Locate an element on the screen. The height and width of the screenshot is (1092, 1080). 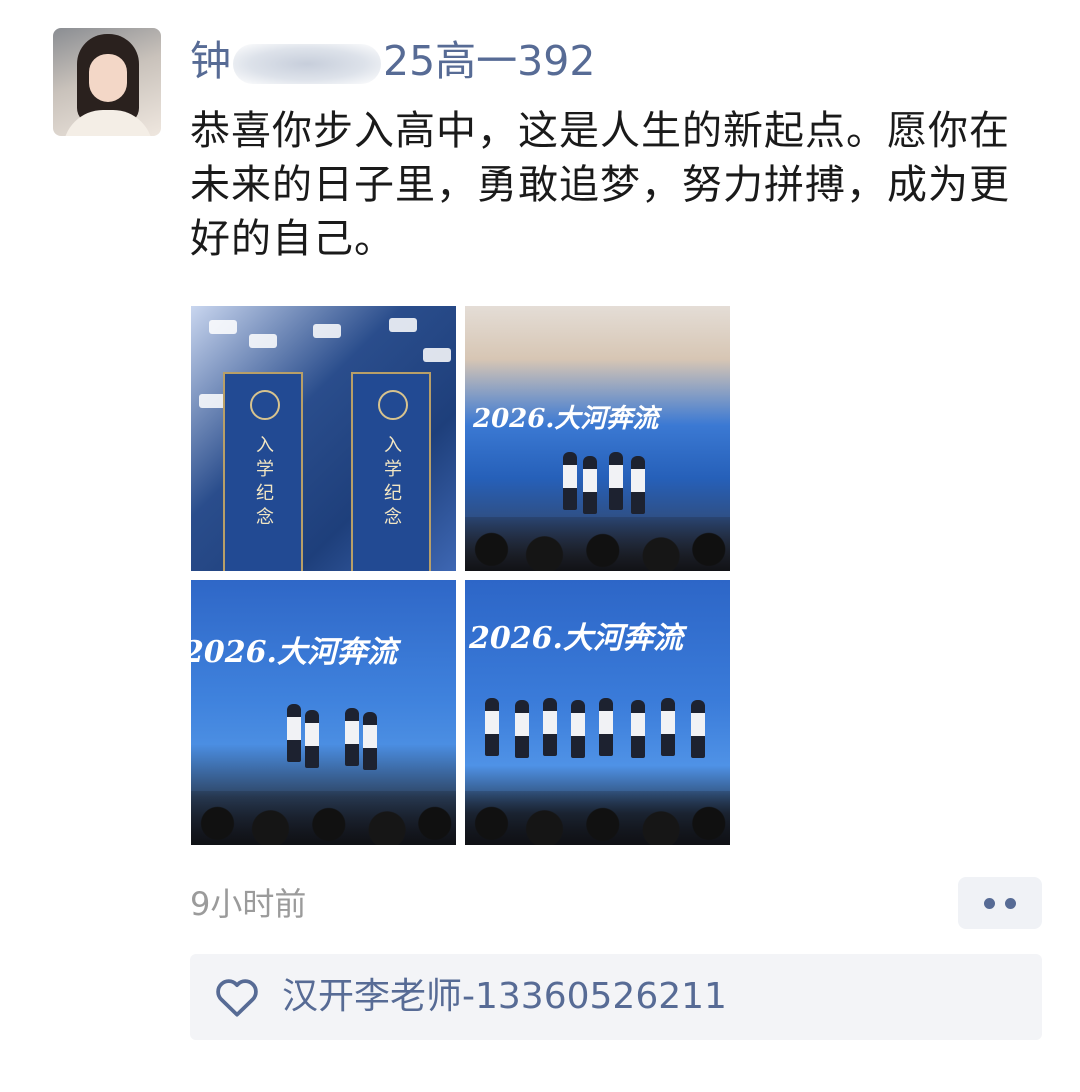
username-suffix: 25高一392 is located at coordinates (489, 61).